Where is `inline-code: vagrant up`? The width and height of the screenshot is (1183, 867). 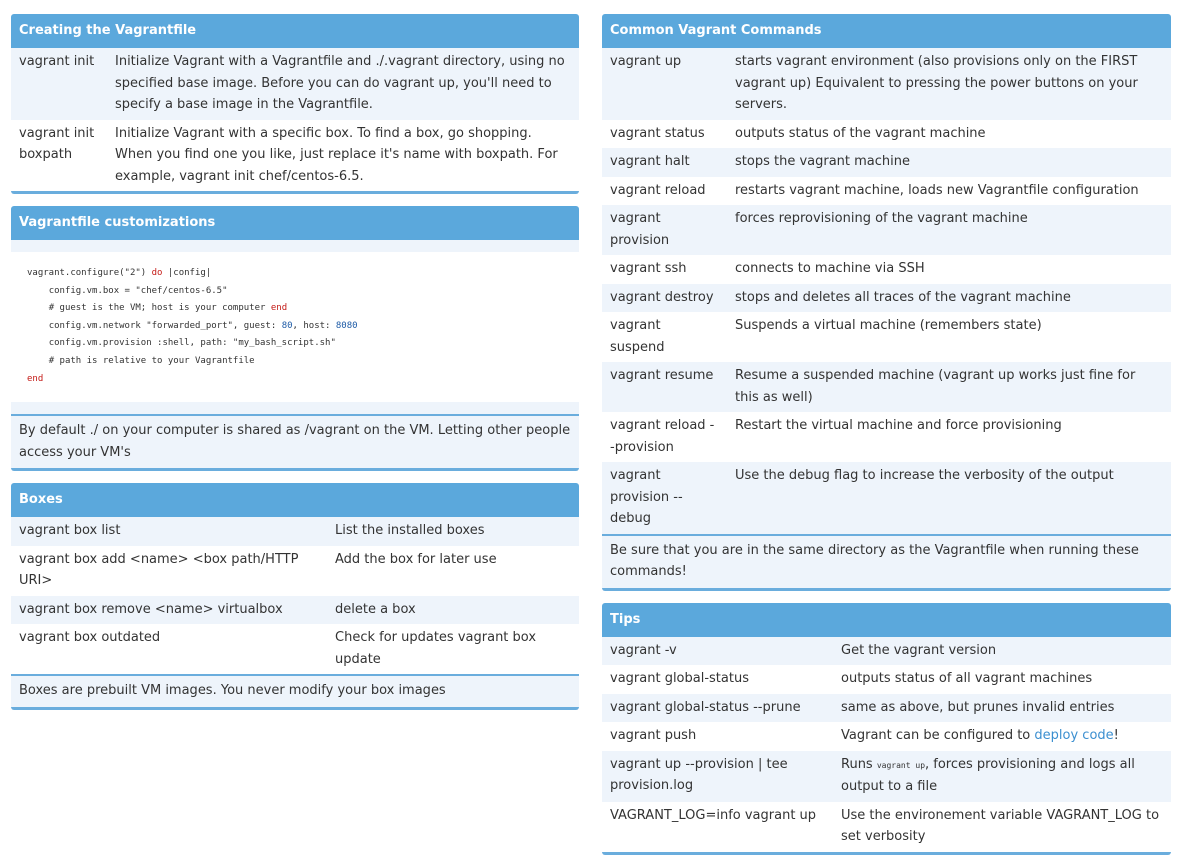
inline-code: vagrant up is located at coordinates (901, 765).